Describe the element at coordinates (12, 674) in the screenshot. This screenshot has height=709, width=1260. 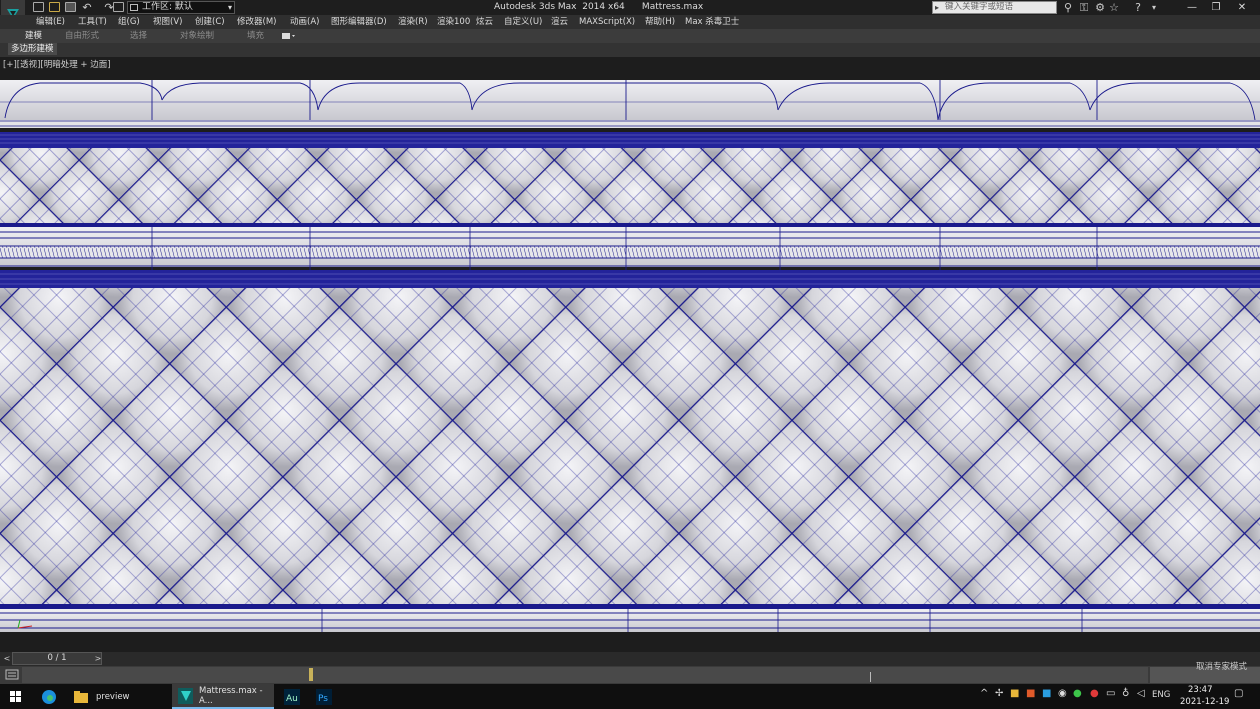
I see `time-configuration-icon` at that location.